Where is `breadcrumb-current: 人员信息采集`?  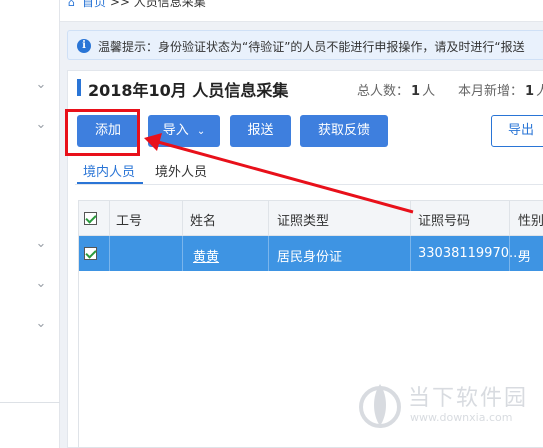 breadcrumb-current: 人员信息采集 is located at coordinates (169, 4).